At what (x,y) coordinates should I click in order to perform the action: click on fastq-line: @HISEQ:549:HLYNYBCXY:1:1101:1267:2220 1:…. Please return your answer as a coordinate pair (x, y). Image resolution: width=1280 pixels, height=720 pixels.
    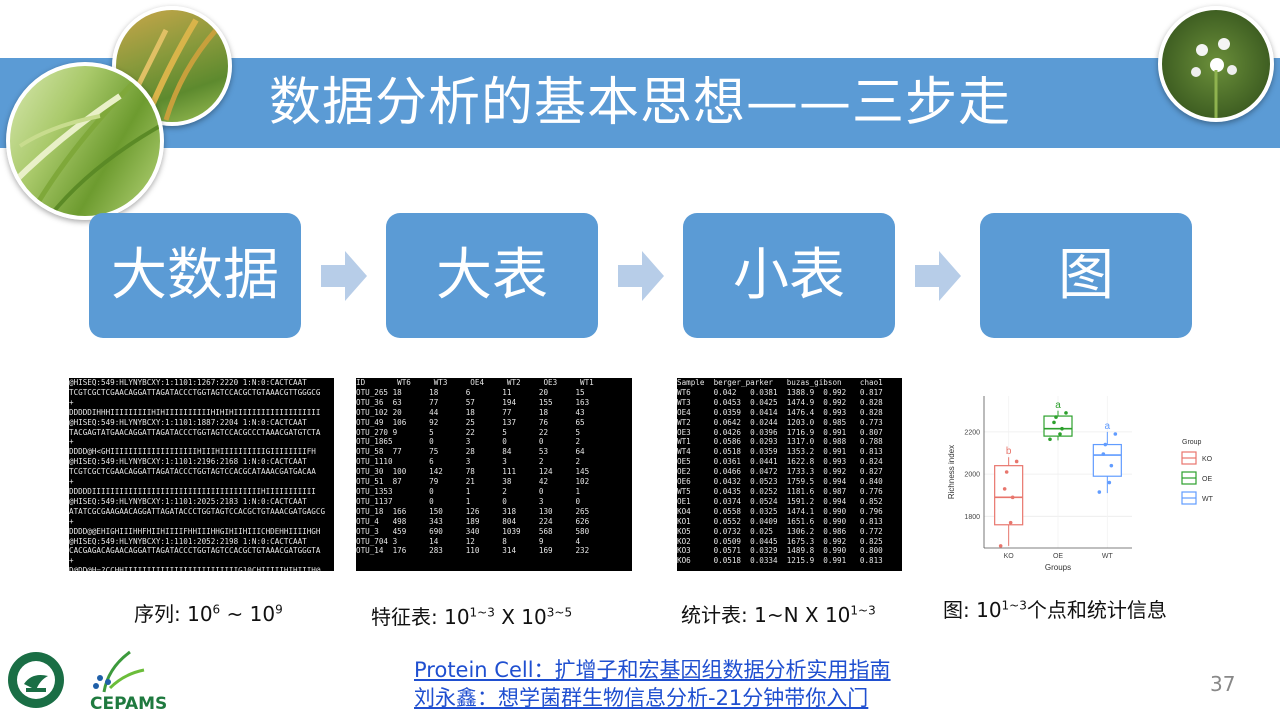
    Looking at the image, I should click on (188, 382).